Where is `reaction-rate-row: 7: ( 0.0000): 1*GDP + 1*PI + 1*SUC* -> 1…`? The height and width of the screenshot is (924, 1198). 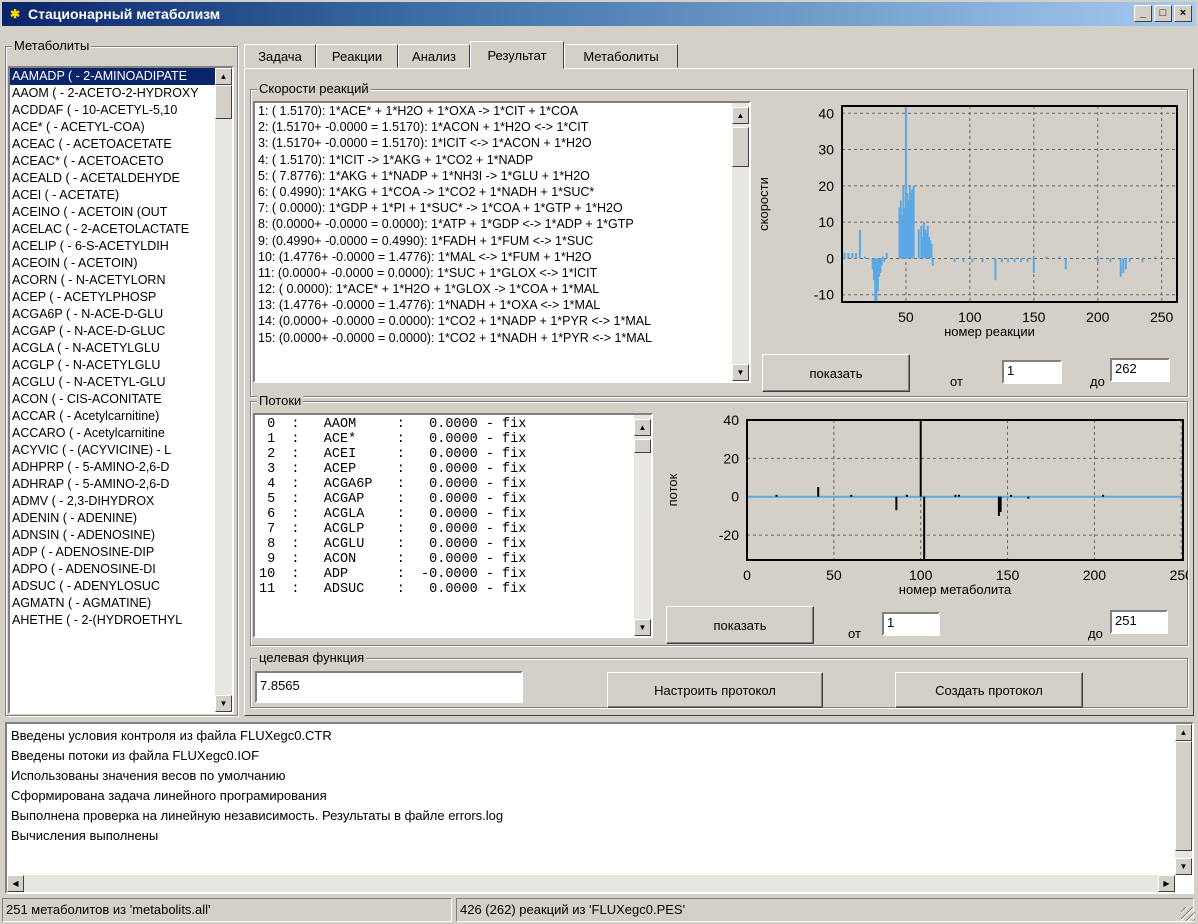 reaction-rate-row: 7: ( 0.0000): 1*GDP + 1*PI + 1*SUC* -> 1… is located at coordinates (493, 208).